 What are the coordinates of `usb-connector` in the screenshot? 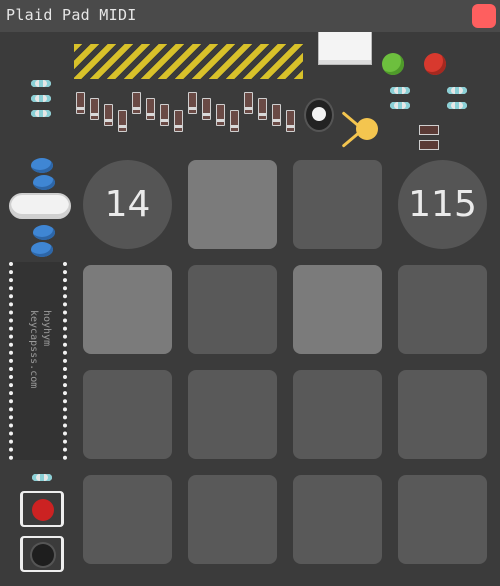 It's located at (345, 48).